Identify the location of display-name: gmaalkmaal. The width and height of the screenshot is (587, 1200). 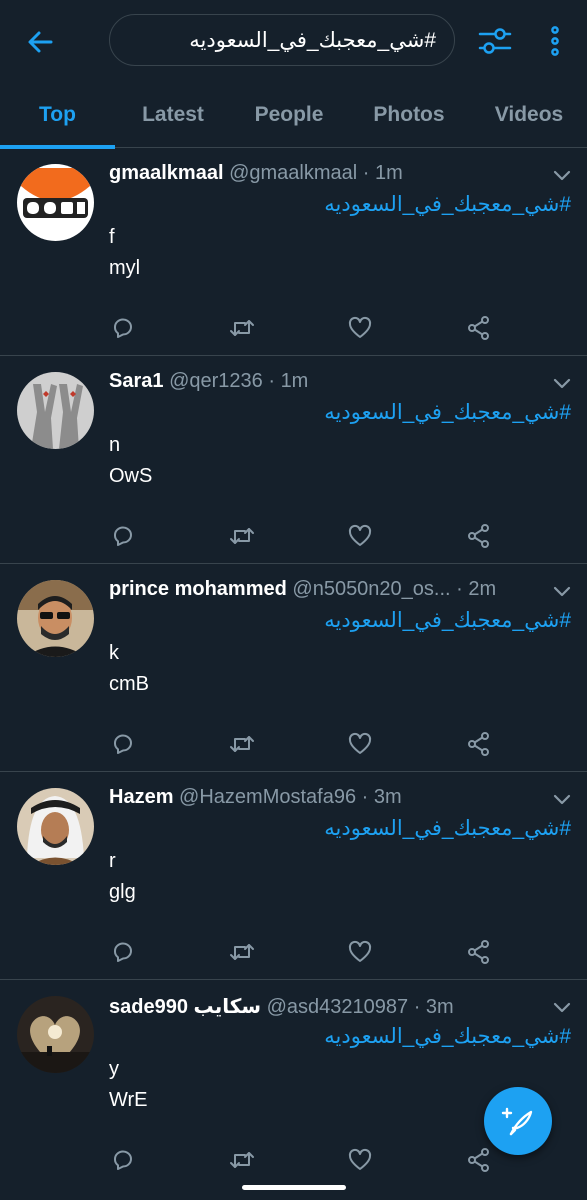
(166, 173).